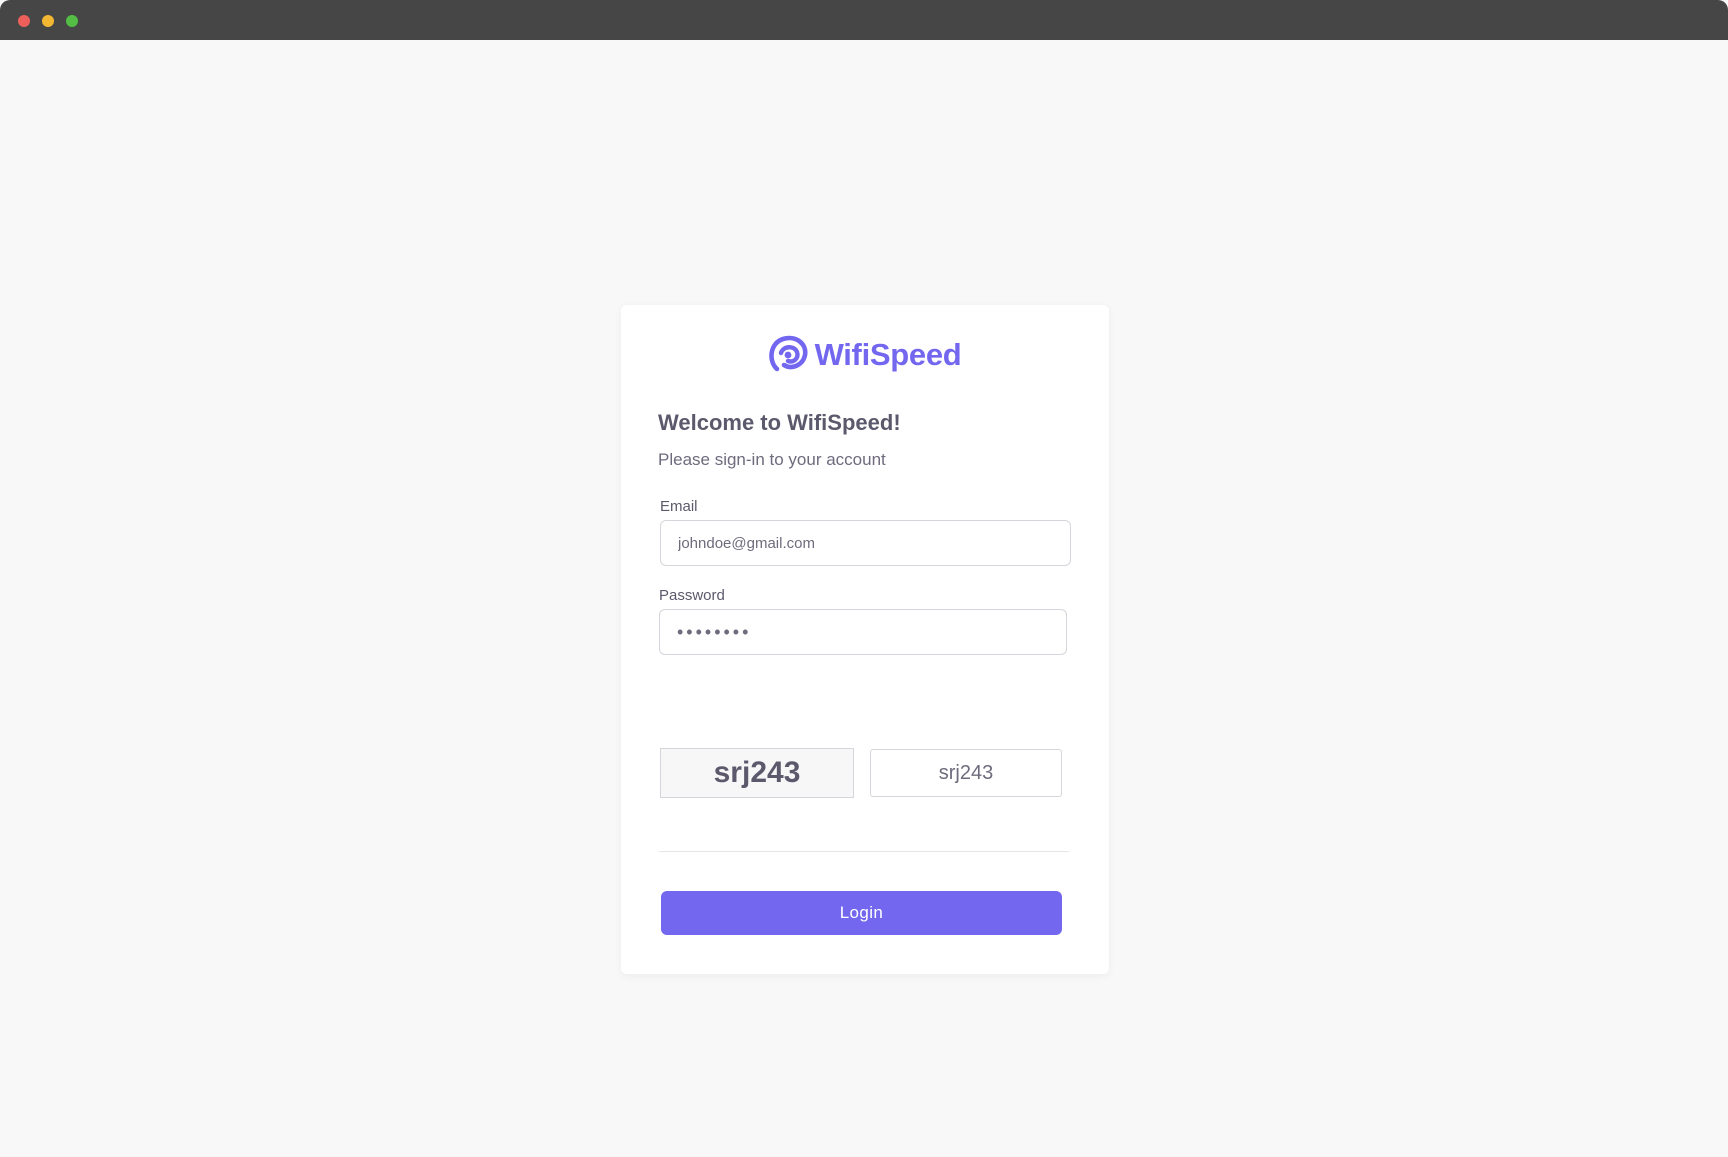  What do you see at coordinates (863, 632) in the screenshot?
I see `password-input` at bounding box center [863, 632].